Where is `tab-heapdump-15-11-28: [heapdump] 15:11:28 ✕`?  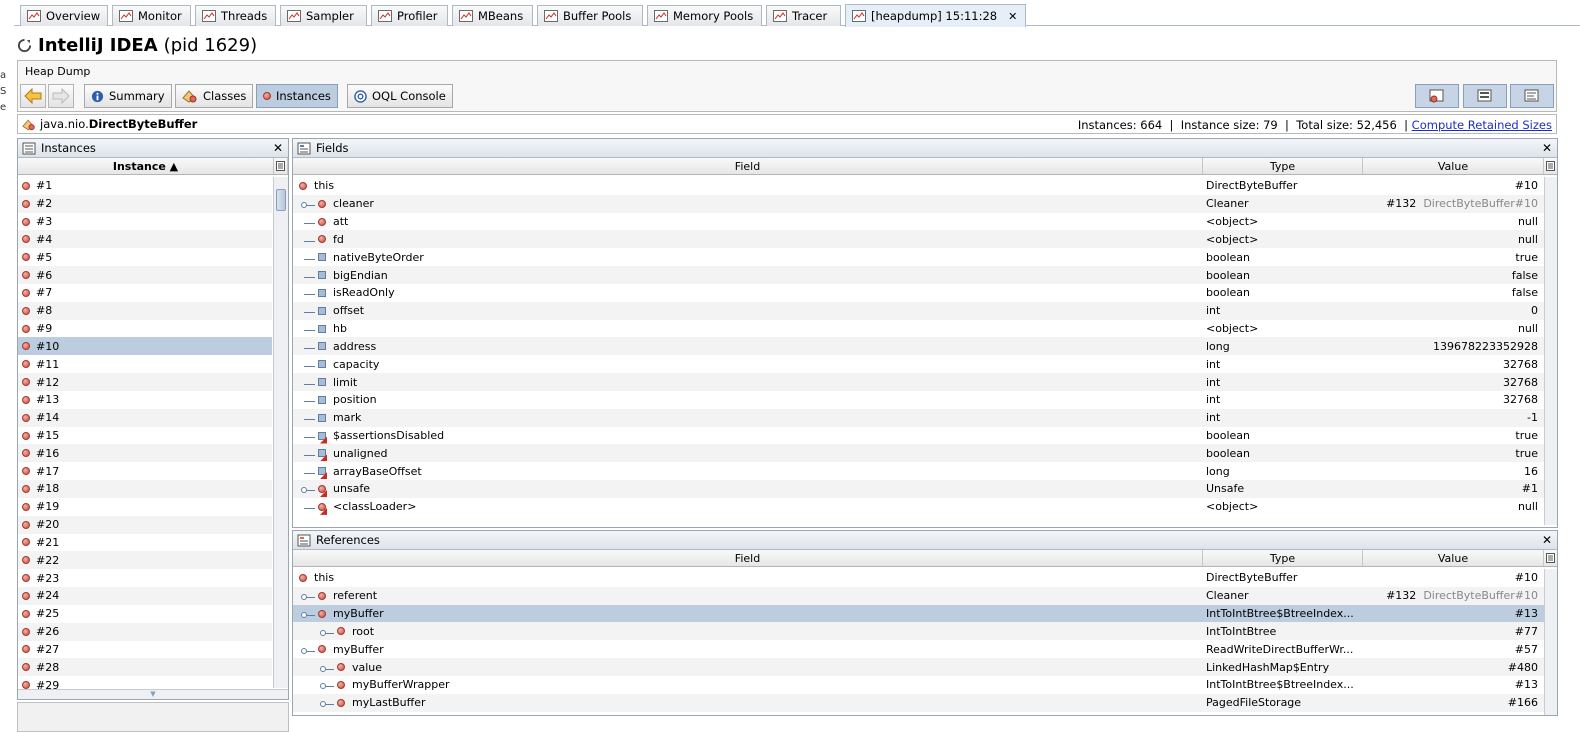 tab-heapdump-15-11-28: [heapdump] 15:11:28 ✕ is located at coordinates (935, 15).